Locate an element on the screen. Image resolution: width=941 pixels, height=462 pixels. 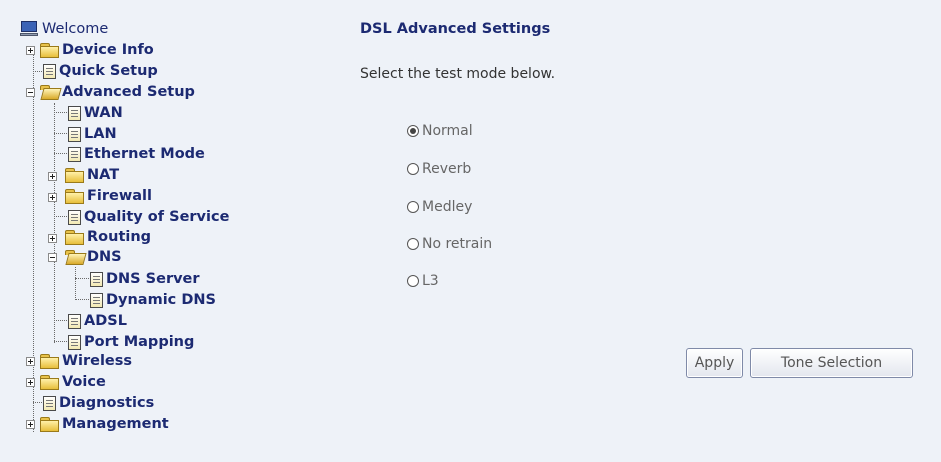
tree-item-lan: LAN is located at coordinates (92, 134).